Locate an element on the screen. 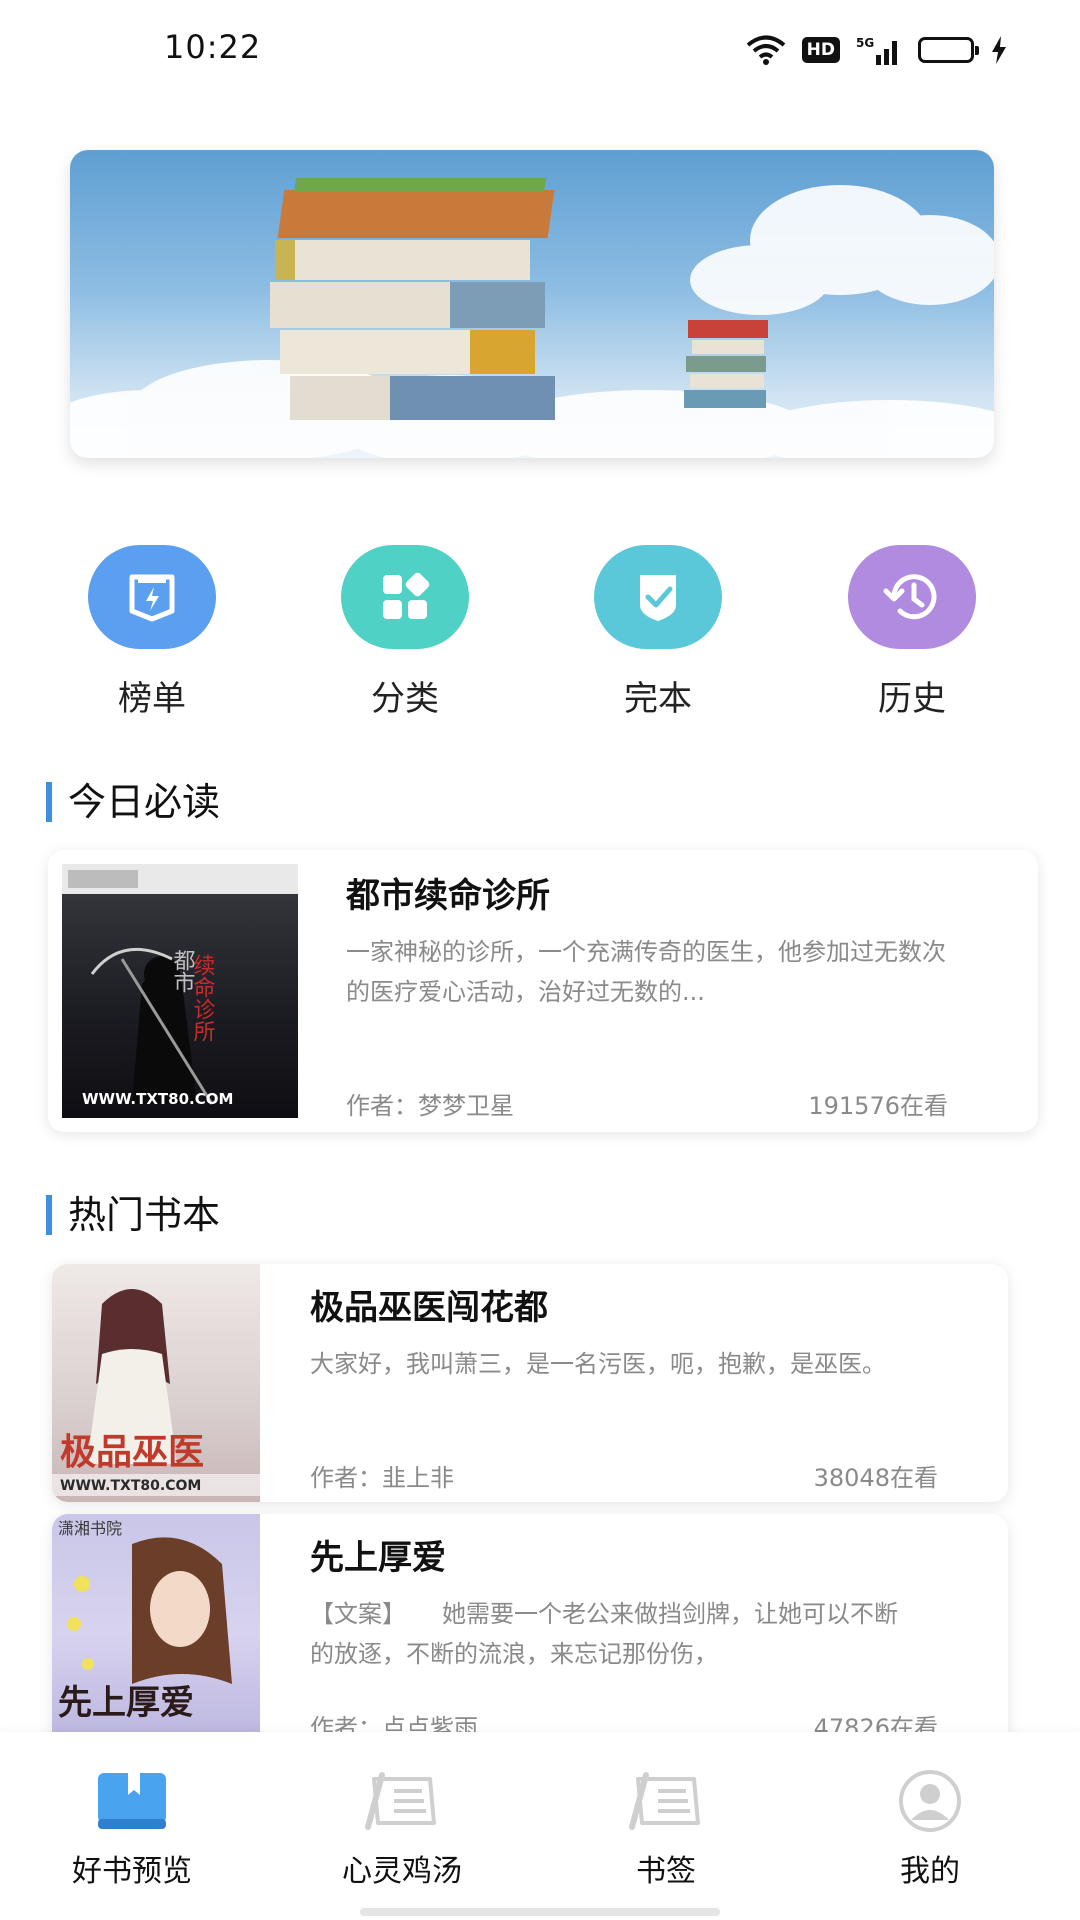  nav-label: 我的 is located at coordinates (930, 1871).